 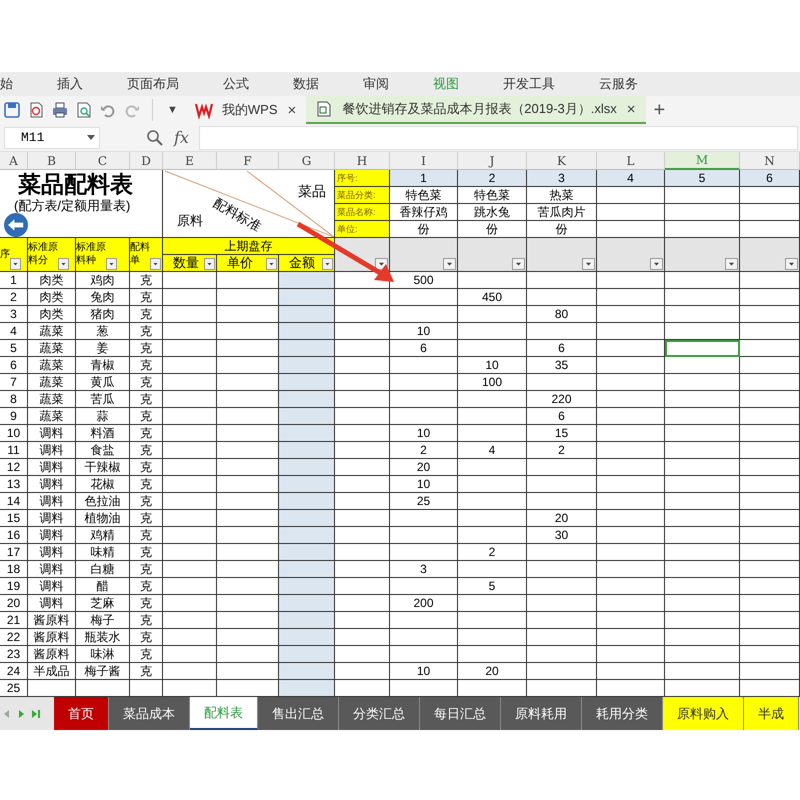 What do you see at coordinates (81, 713) in the screenshot?
I see `sheet-tab: 首页` at bounding box center [81, 713].